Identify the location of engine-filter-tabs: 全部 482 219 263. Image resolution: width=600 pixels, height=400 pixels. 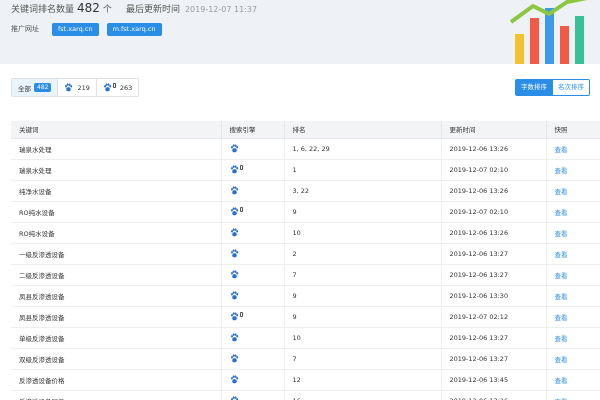
(75, 87).